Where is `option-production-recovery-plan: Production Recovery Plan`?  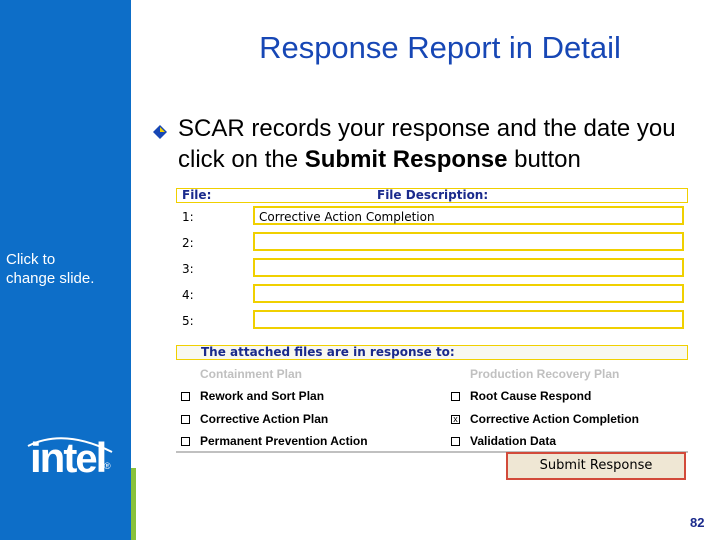 option-production-recovery-plan: Production Recovery Plan is located at coordinates (545, 374).